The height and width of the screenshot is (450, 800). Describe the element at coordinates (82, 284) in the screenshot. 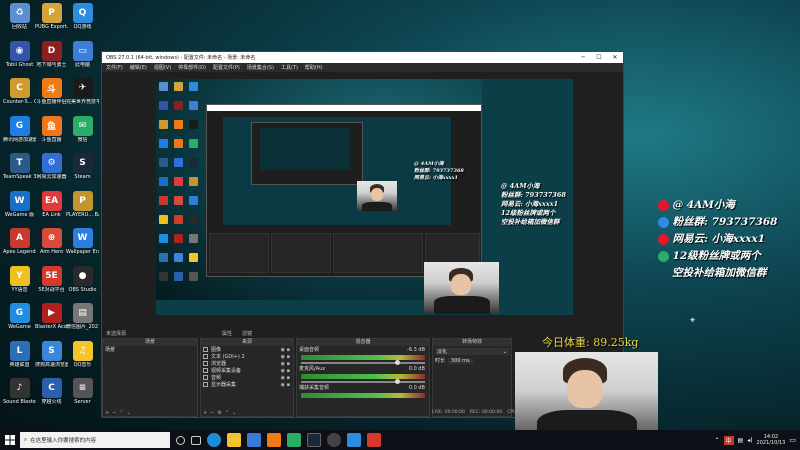

I see `desktop-icon: ● OBS Studio` at that location.